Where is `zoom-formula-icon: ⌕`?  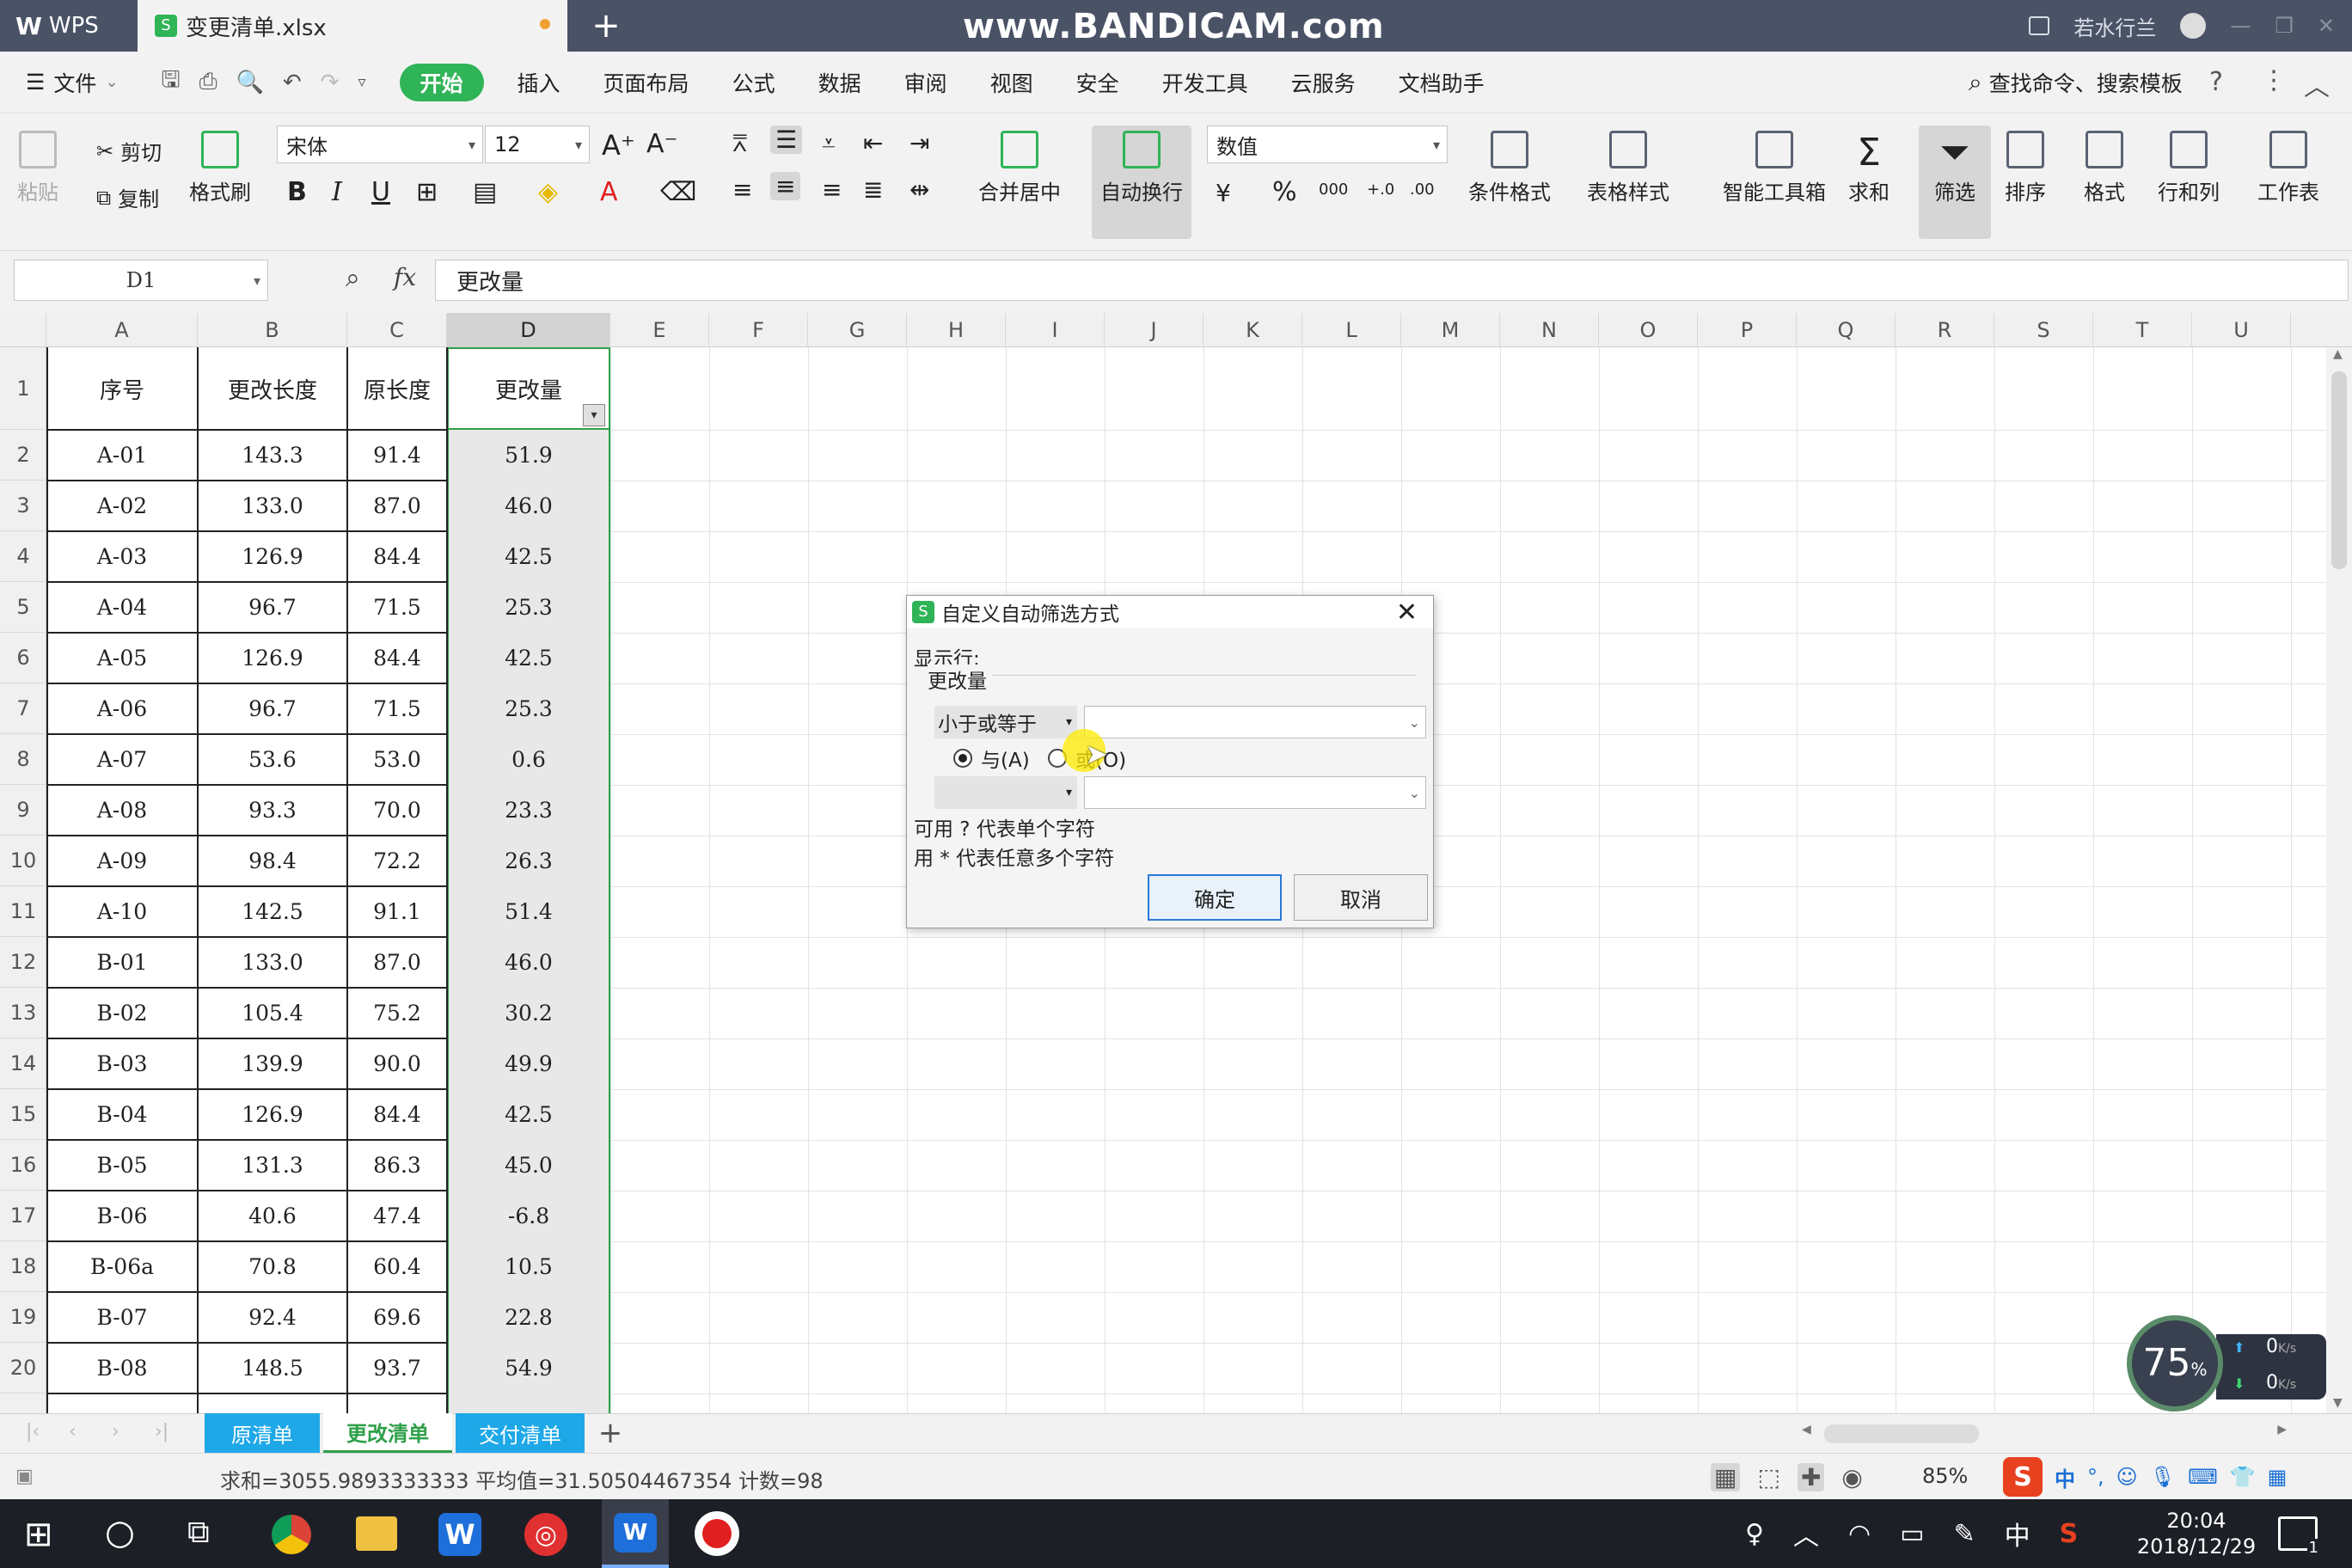 zoom-formula-icon: ⌕ is located at coordinates (353, 278).